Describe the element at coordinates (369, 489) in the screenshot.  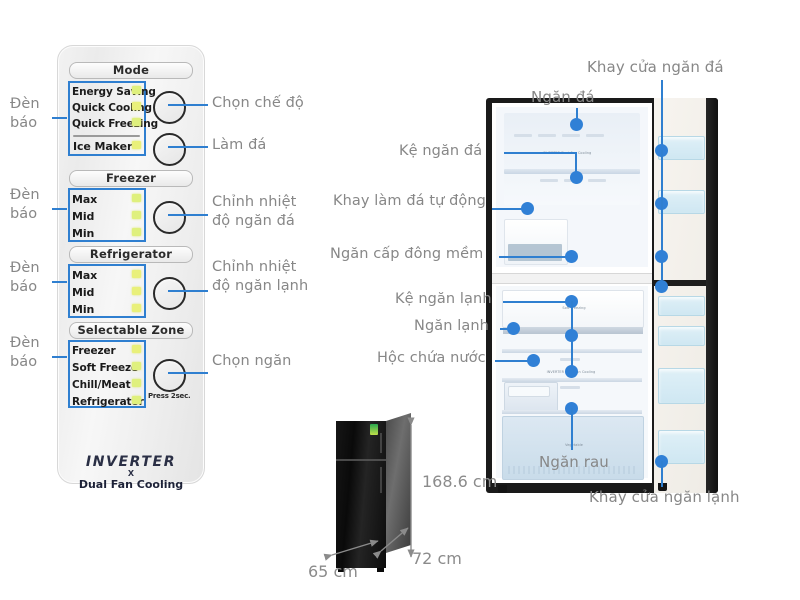
I see `dimension-arrows` at that location.